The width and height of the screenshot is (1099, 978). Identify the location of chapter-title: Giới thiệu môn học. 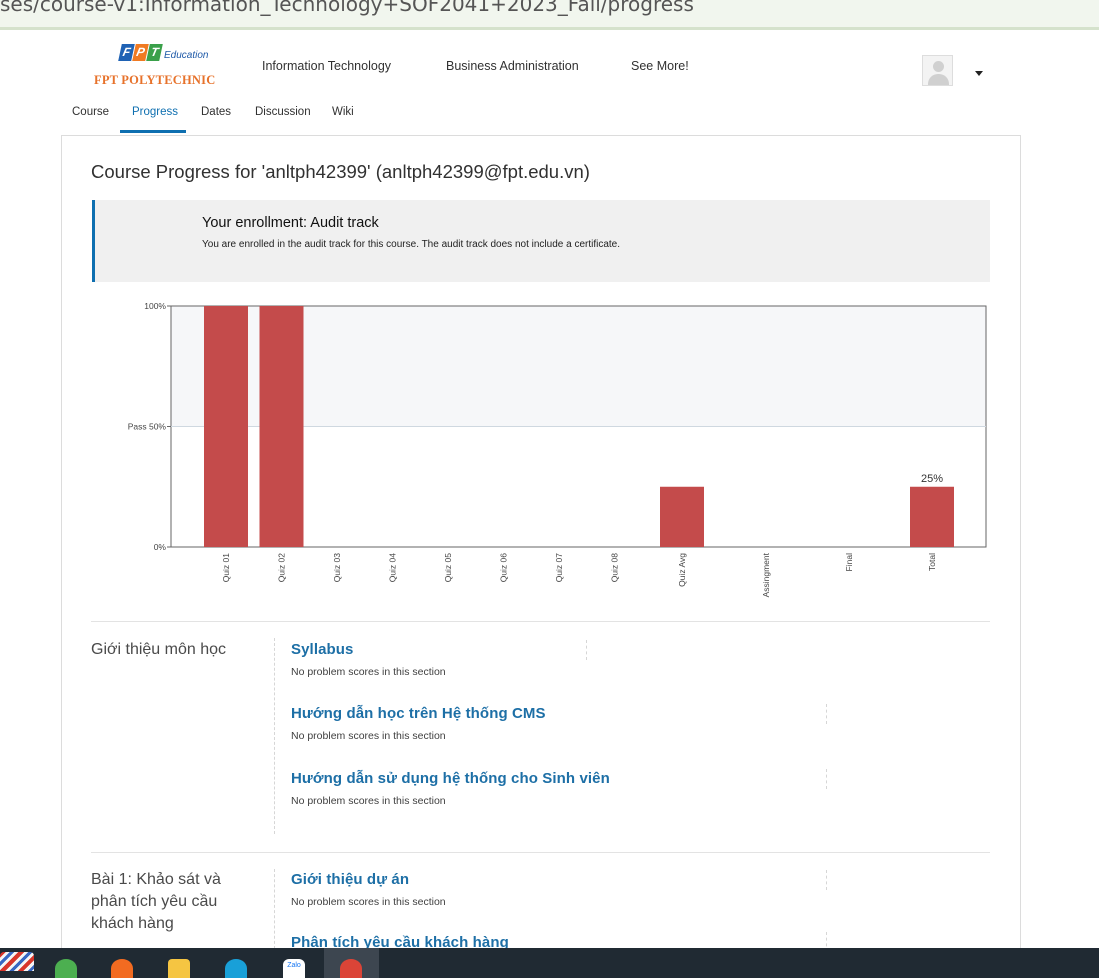
(158, 649).